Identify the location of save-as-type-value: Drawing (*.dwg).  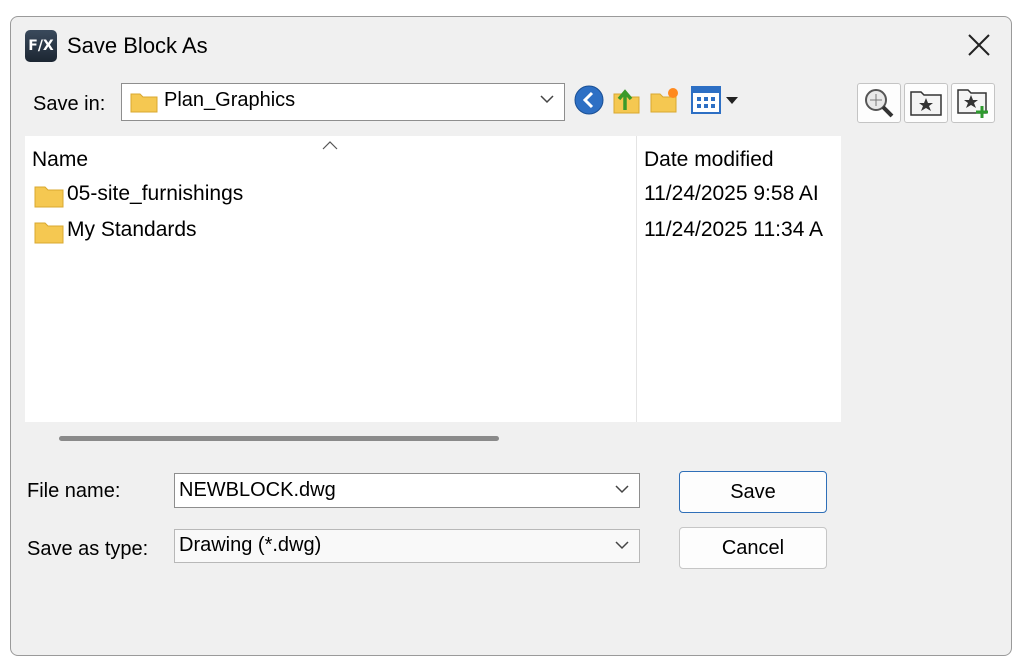
(250, 545).